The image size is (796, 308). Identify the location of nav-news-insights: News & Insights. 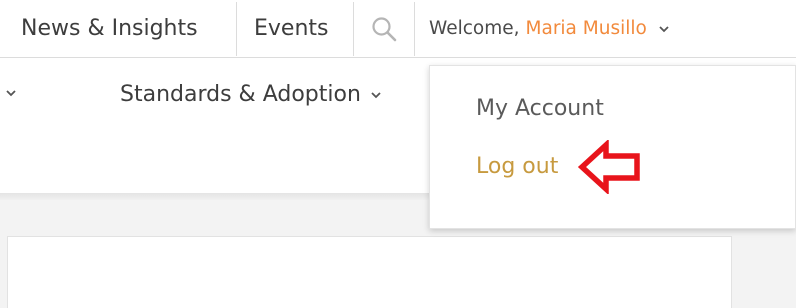
(109, 28).